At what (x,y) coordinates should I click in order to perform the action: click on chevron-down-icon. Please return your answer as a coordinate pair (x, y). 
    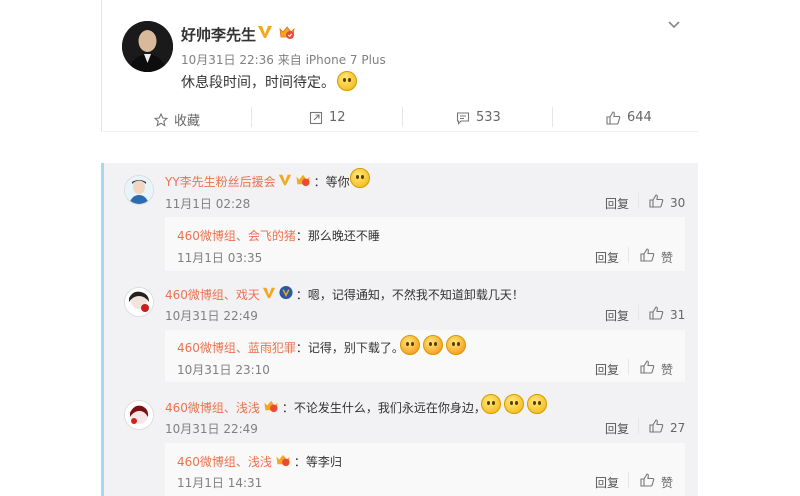
    Looking at the image, I should click on (674, 25).